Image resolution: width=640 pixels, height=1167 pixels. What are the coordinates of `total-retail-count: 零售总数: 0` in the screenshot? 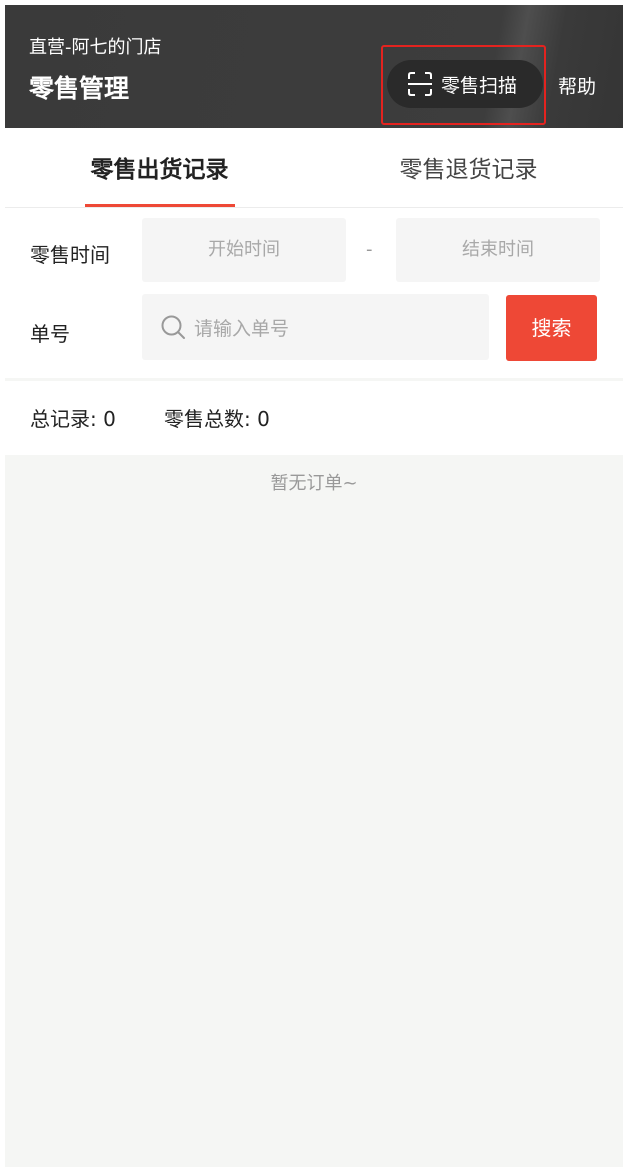 It's located at (217, 419).